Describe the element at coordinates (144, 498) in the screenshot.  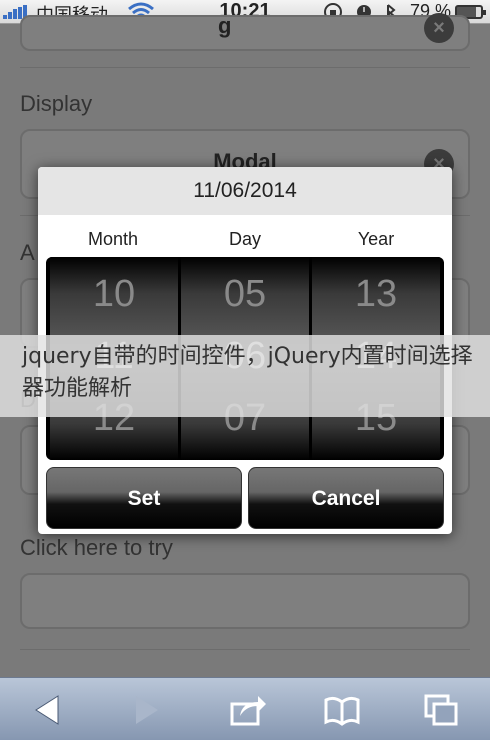
I see `set-button: Set` at that location.